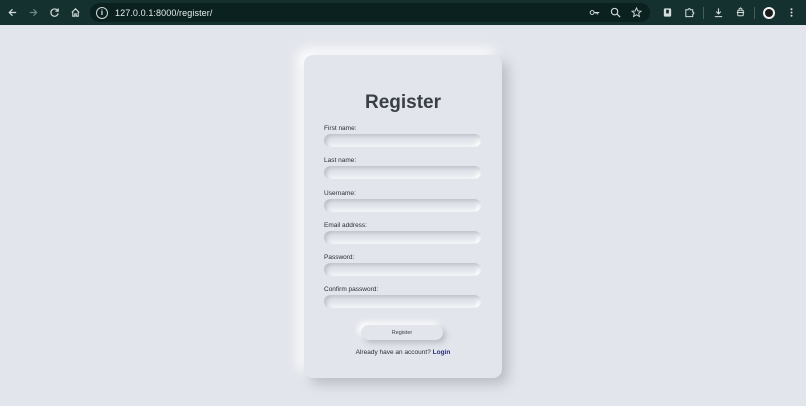 The height and width of the screenshot is (406, 806). Describe the element at coordinates (403, 102) in the screenshot. I see `page-title: Register` at that location.